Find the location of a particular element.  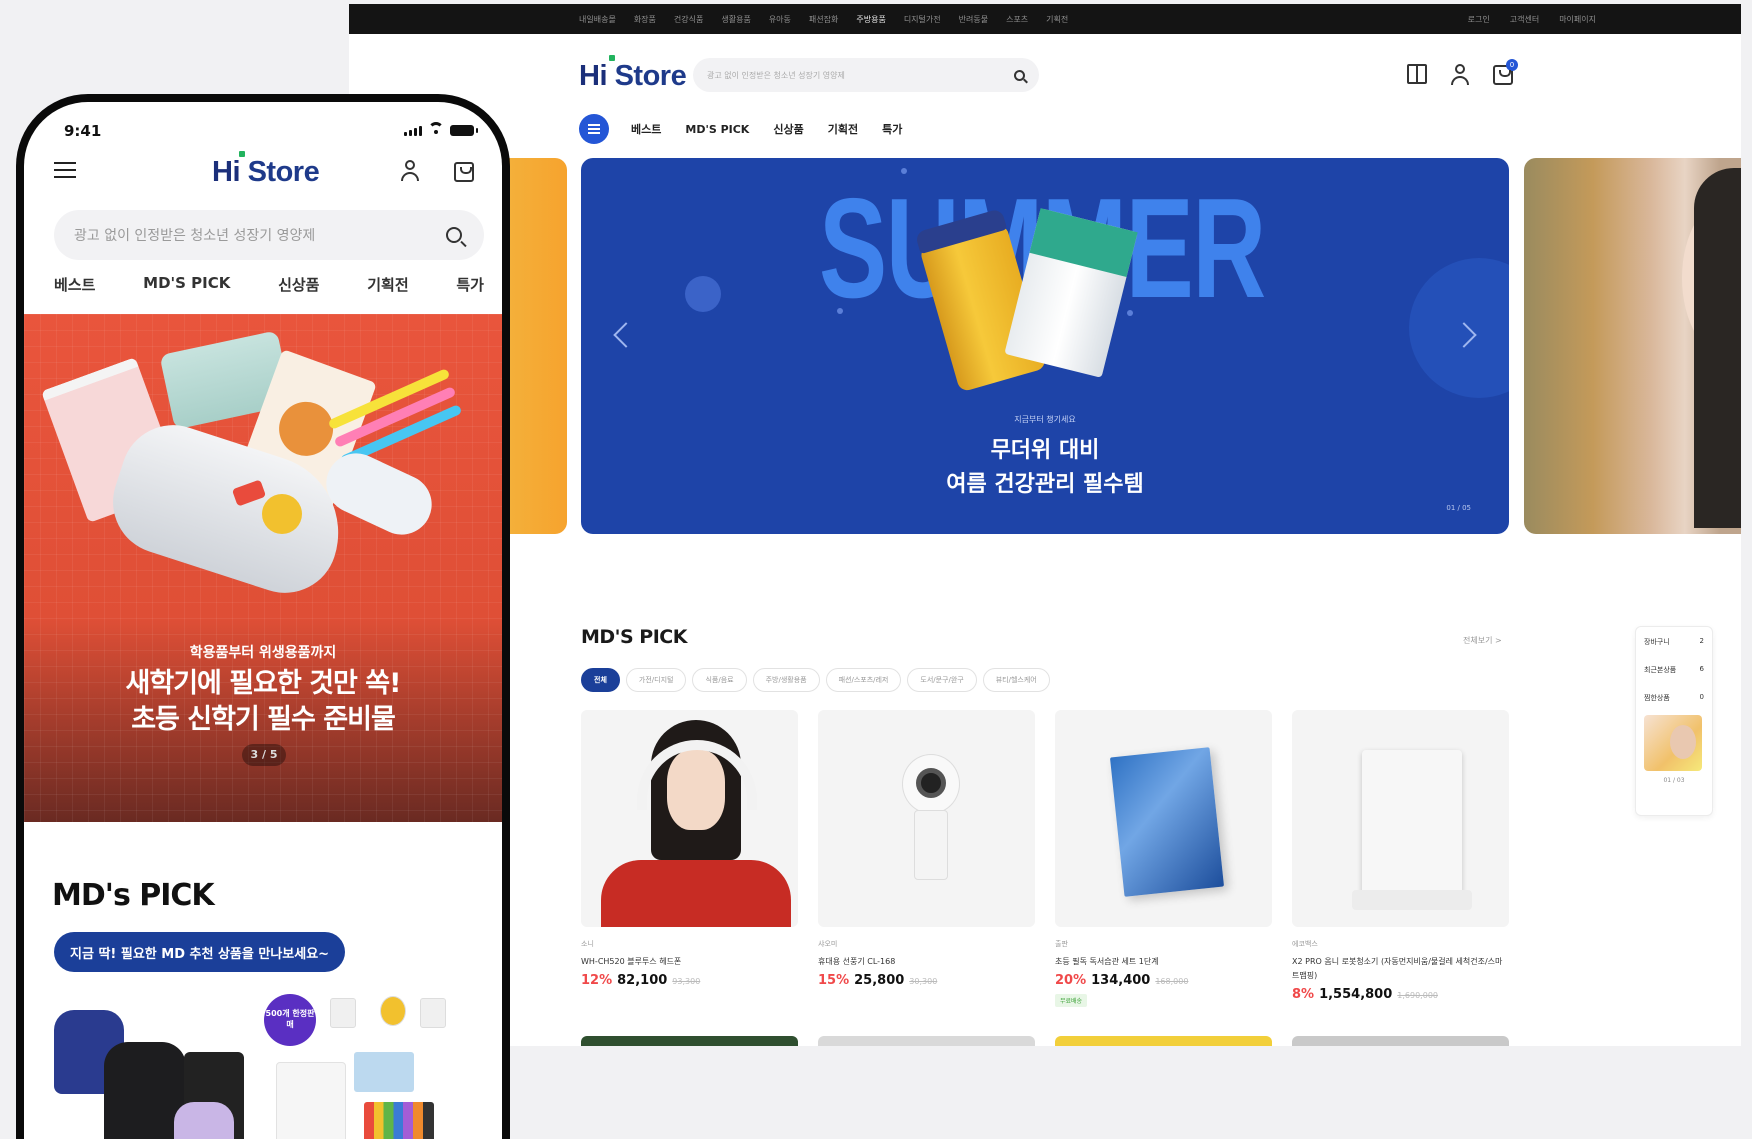

nav-mds-pick: MD'S PICK is located at coordinates (717, 129).